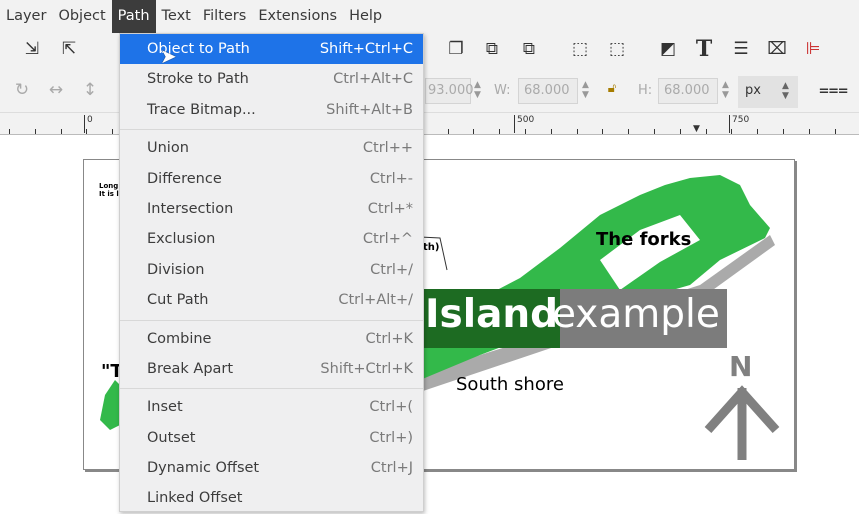 The image size is (859, 514). Describe the element at coordinates (178, 300) in the screenshot. I see `menu-item-label: Cut Path` at that location.